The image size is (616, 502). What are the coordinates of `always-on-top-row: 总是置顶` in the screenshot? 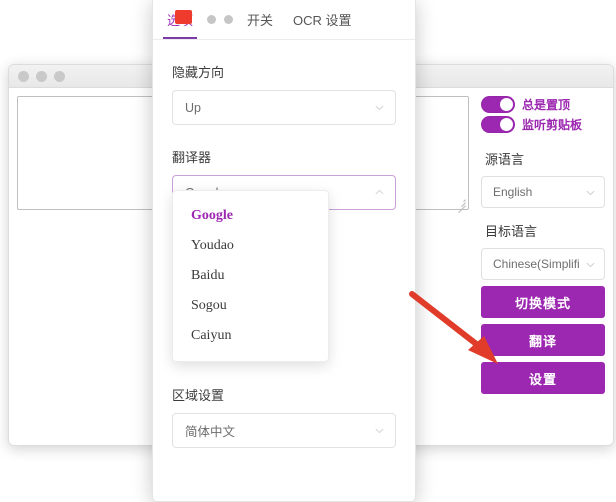 It's located at (543, 104).